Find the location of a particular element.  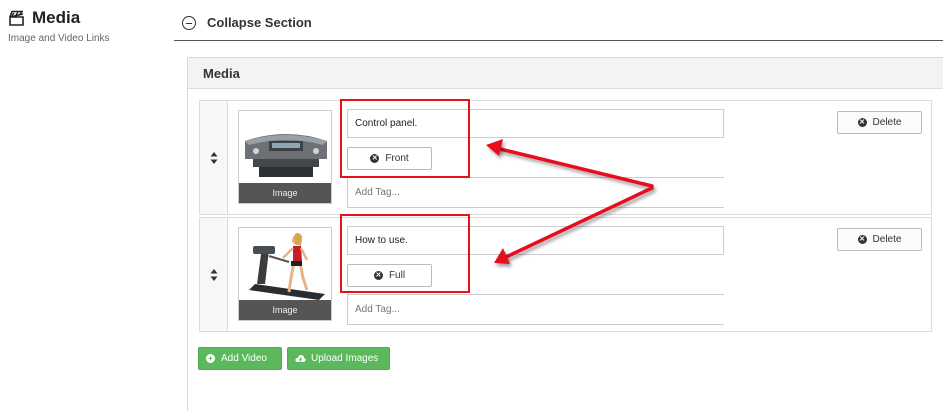

add-video-label: Add Video is located at coordinates (244, 358).